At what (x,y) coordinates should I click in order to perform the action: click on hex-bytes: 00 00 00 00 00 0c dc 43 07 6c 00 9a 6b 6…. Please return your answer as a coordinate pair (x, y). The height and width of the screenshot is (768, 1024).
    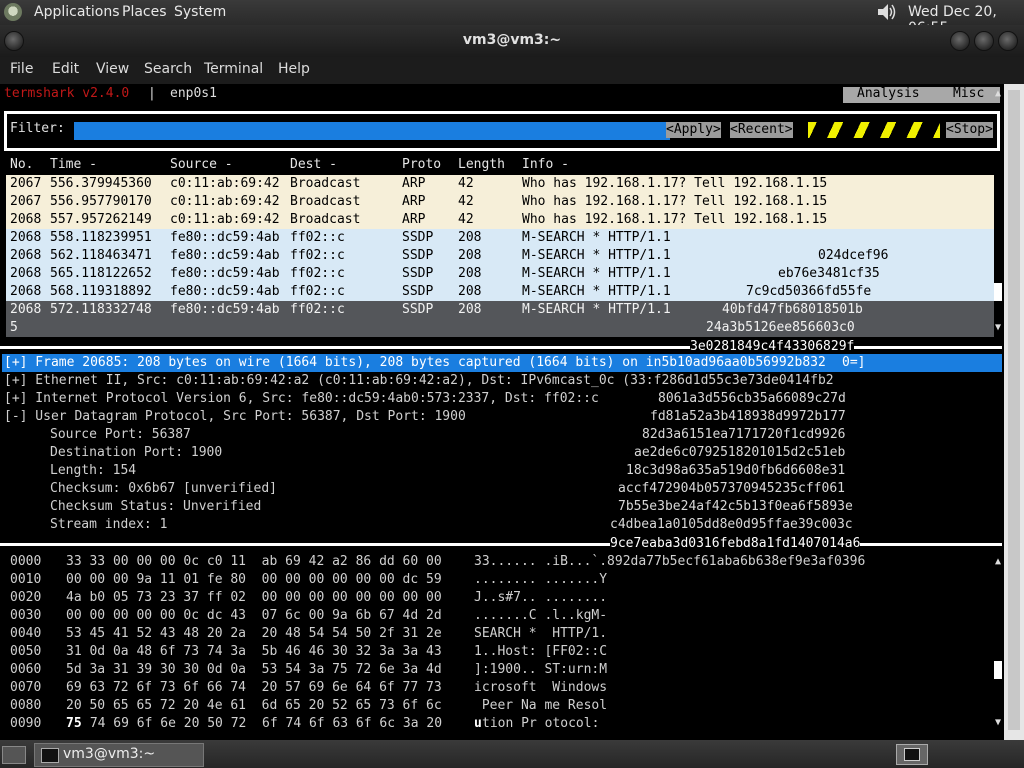
    Looking at the image, I should click on (254, 615).